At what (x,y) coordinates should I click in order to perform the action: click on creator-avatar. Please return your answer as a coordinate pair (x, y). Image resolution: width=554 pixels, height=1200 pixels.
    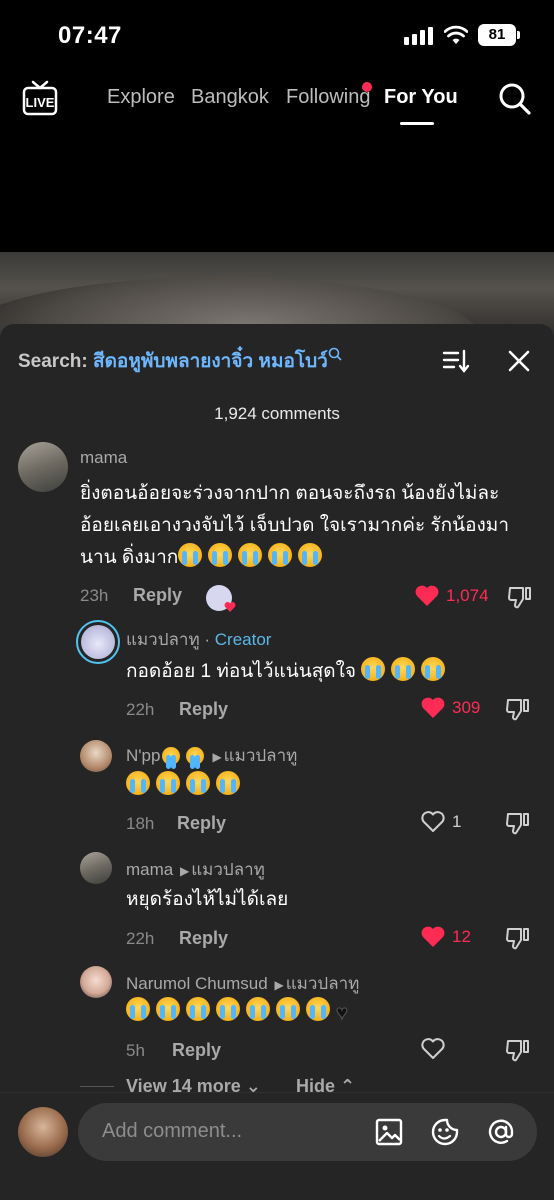
    Looking at the image, I should click on (98, 642).